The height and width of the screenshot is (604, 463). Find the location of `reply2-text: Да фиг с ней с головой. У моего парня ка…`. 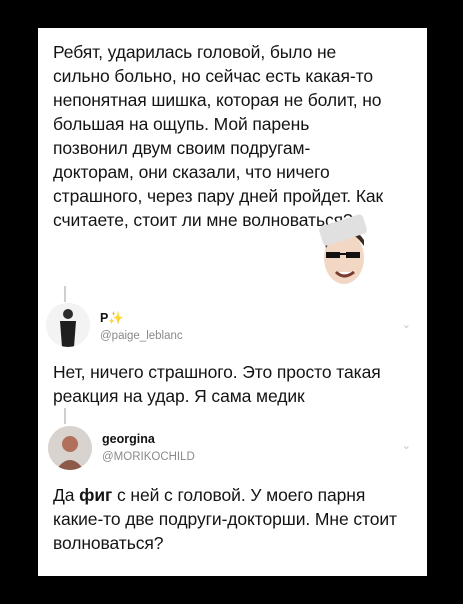

reply2-text: Да фиг с ней с головой. У моего парня ка… is located at coordinates (235, 519).